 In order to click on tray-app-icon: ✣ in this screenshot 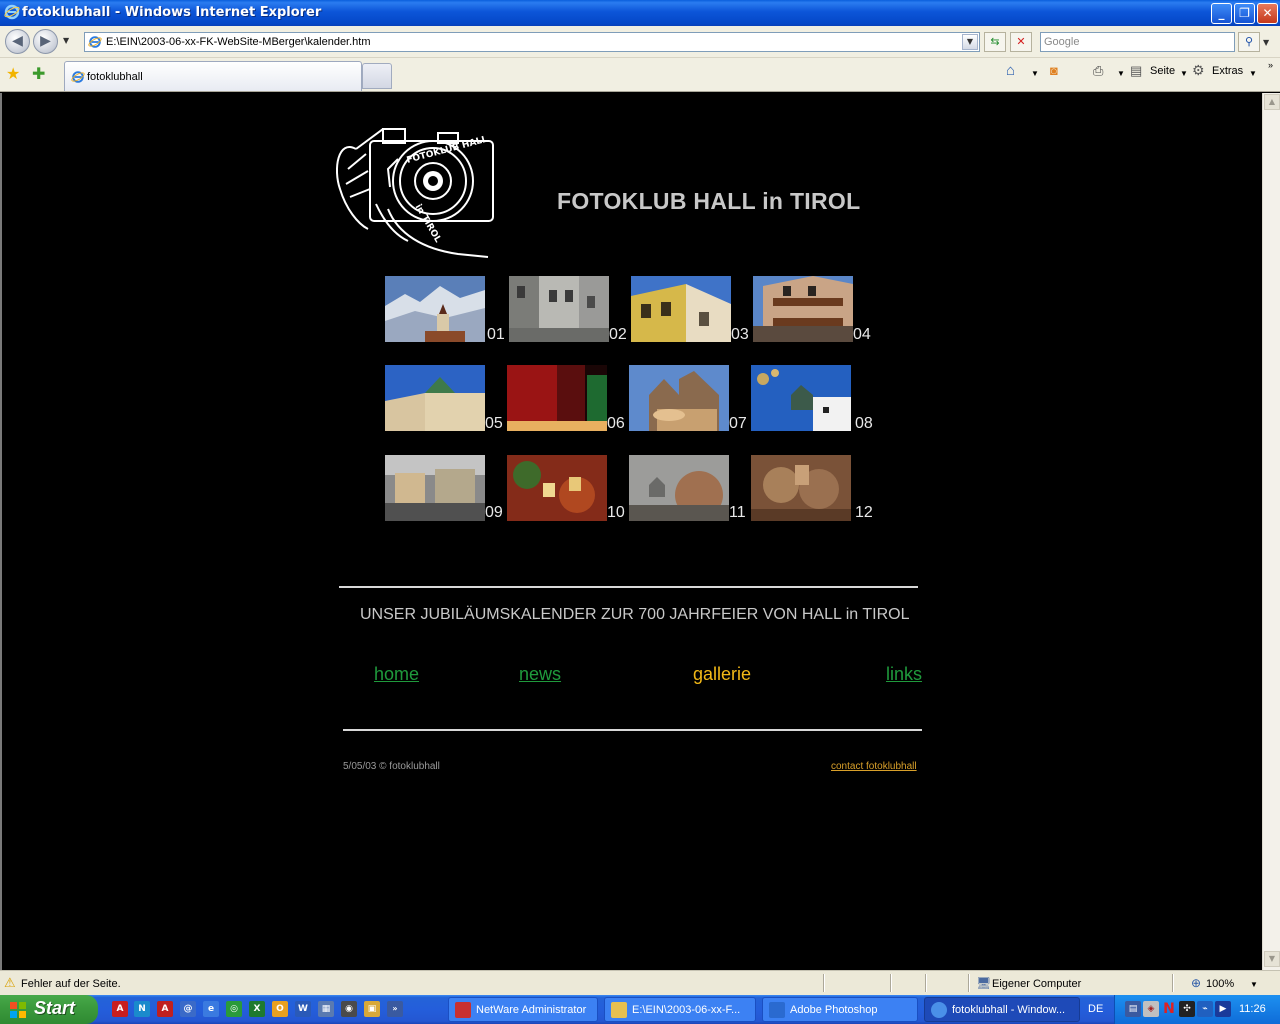, I will do `click(1187, 1009)`.